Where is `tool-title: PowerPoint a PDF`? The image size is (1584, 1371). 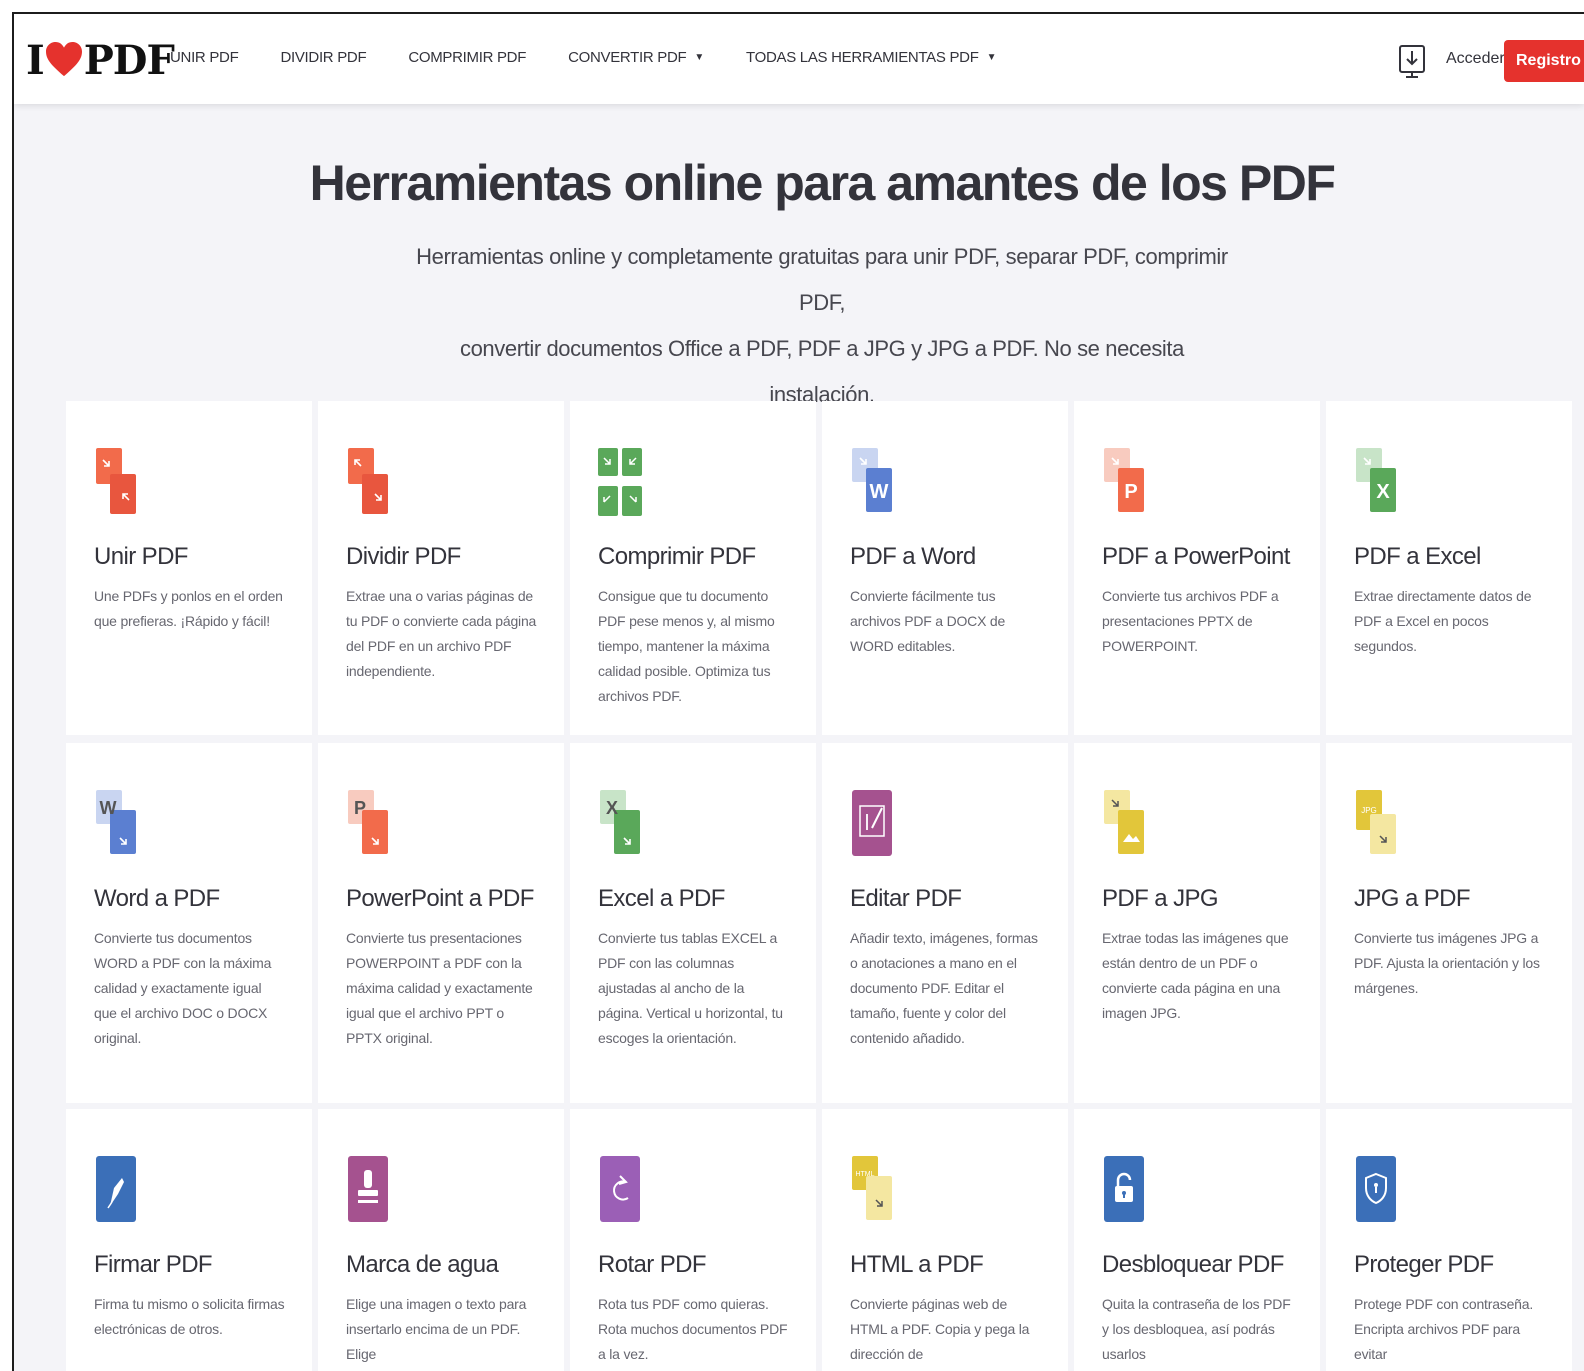 tool-title: PowerPoint a PDF is located at coordinates (440, 898).